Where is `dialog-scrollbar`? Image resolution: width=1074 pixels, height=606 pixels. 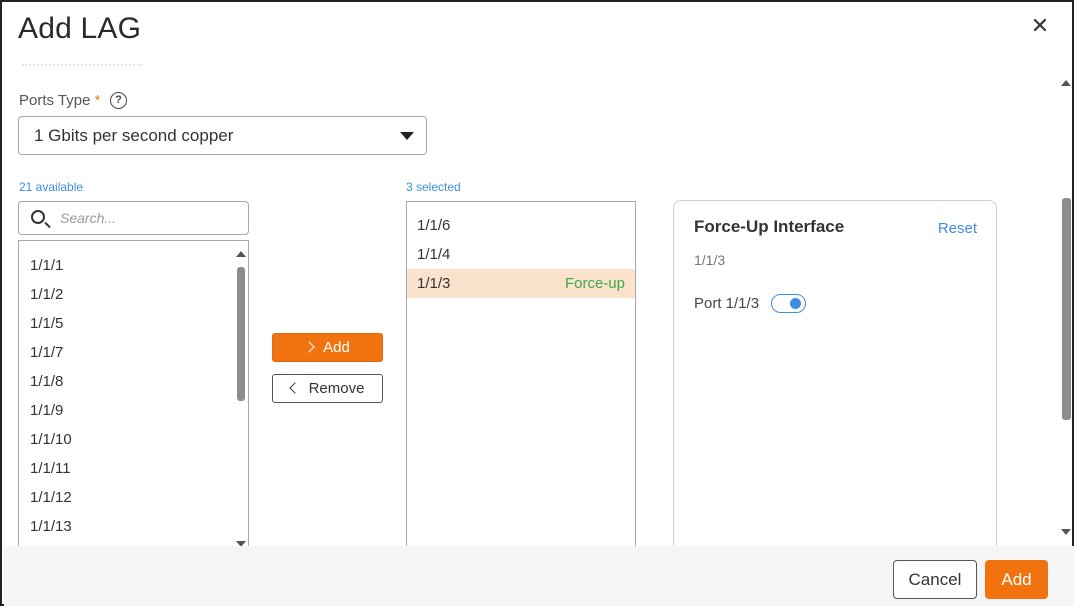 dialog-scrollbar is located at coordinates (1066, 309).